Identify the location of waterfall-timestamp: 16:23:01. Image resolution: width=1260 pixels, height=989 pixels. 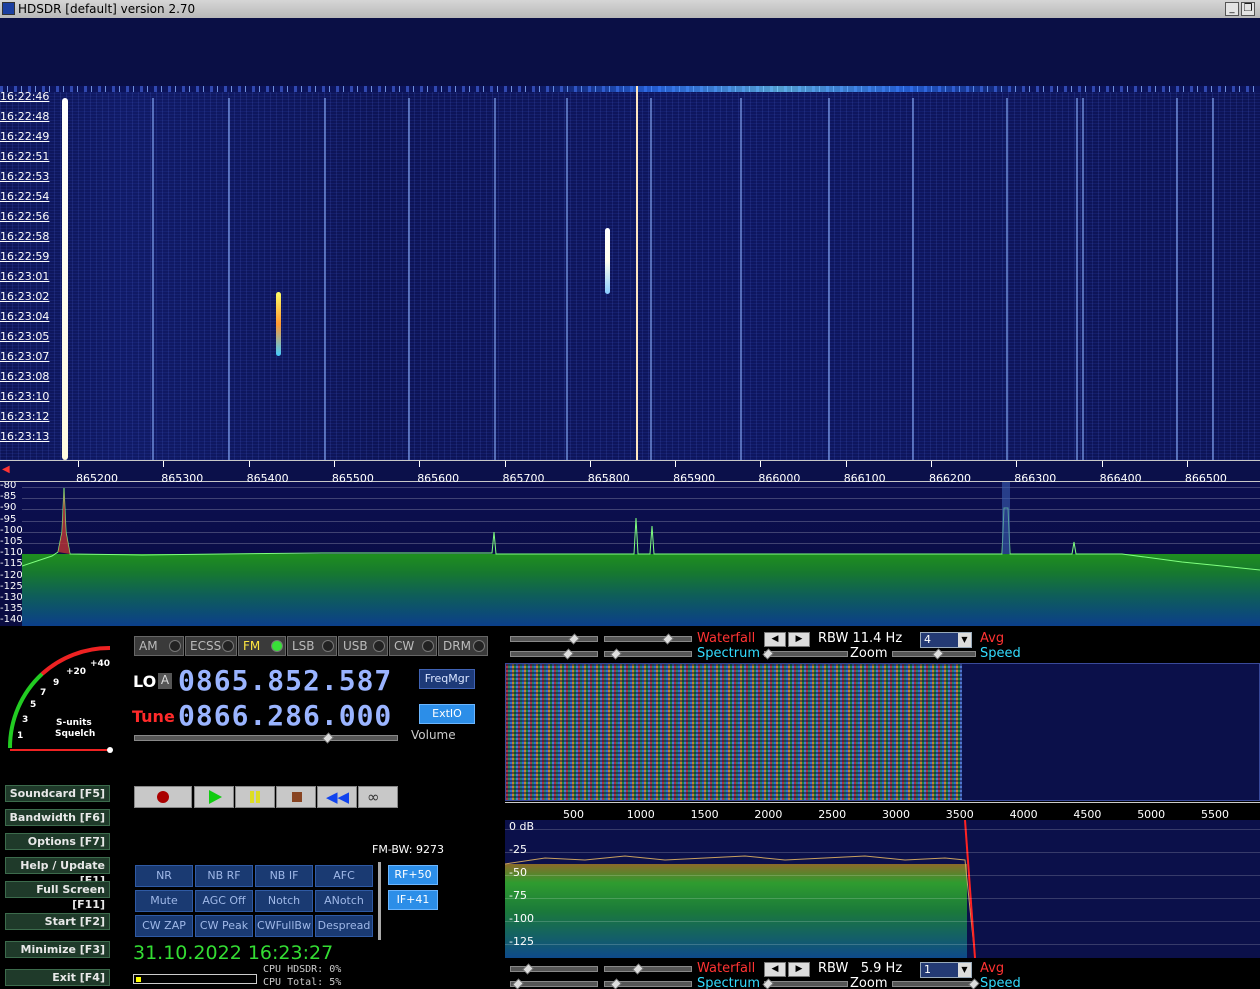
(25, 276).